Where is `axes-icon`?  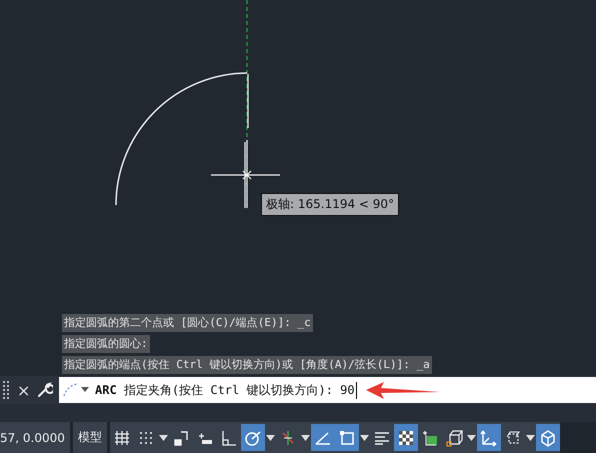
axes-icon is located at coordinates (489, 437).